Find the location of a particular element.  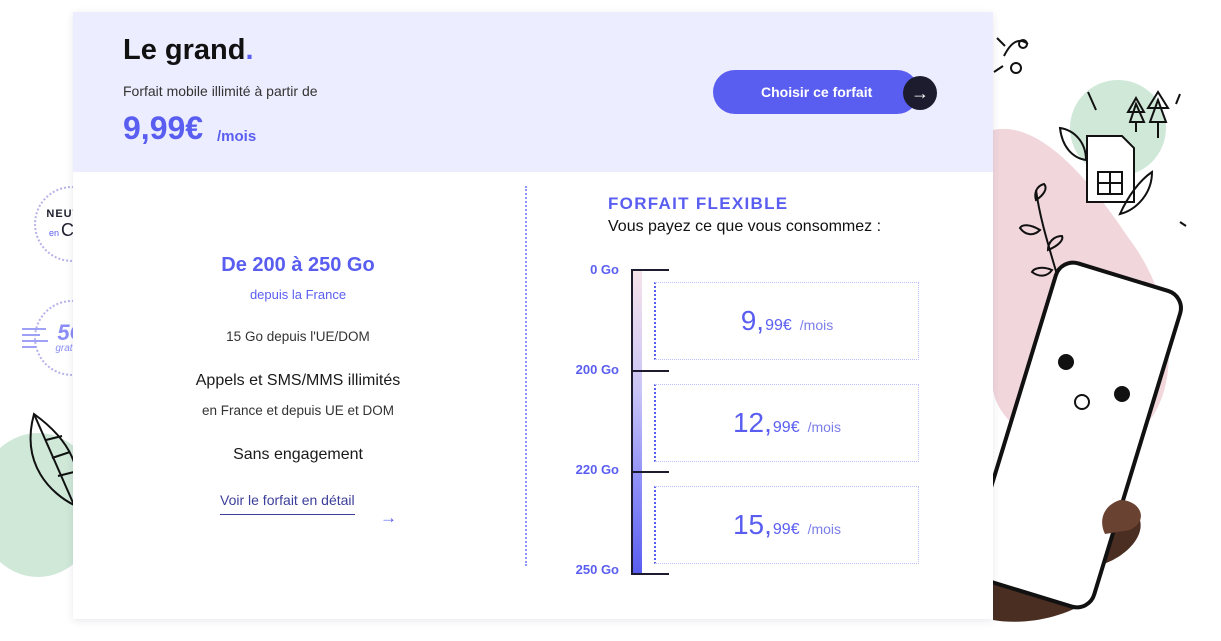

tier-price: 15, 99€ /mois is located at coordinates (787, 525).